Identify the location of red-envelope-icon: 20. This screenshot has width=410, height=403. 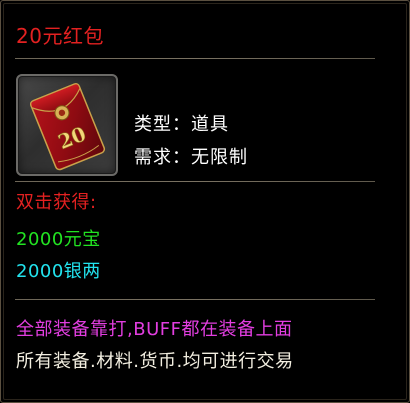
(68, 127).